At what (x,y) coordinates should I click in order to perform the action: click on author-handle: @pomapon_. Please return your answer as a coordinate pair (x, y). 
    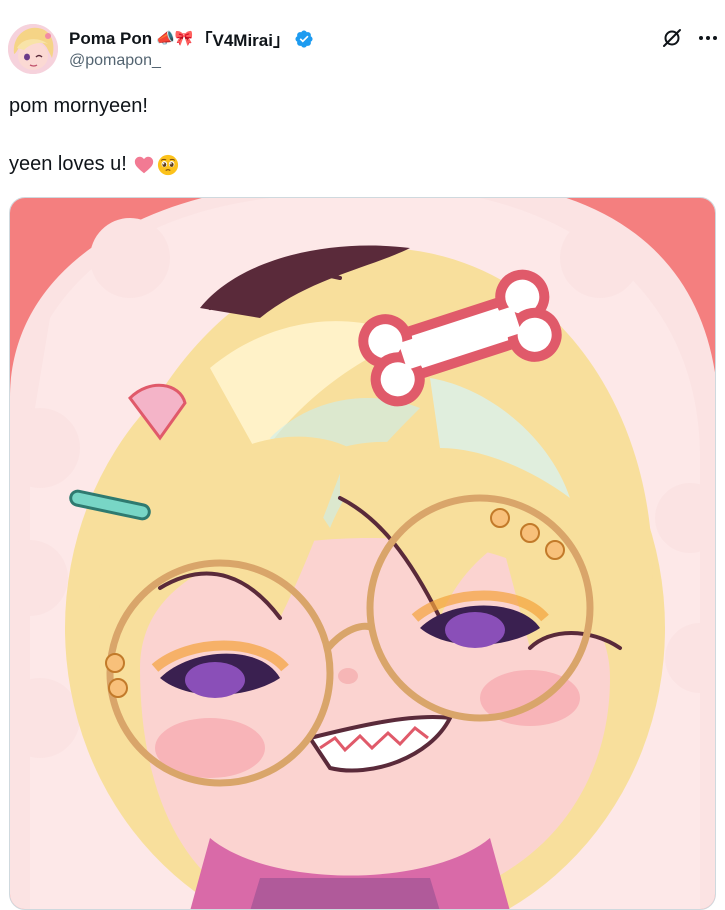
    Looking at the image, I should click on (115, 61).